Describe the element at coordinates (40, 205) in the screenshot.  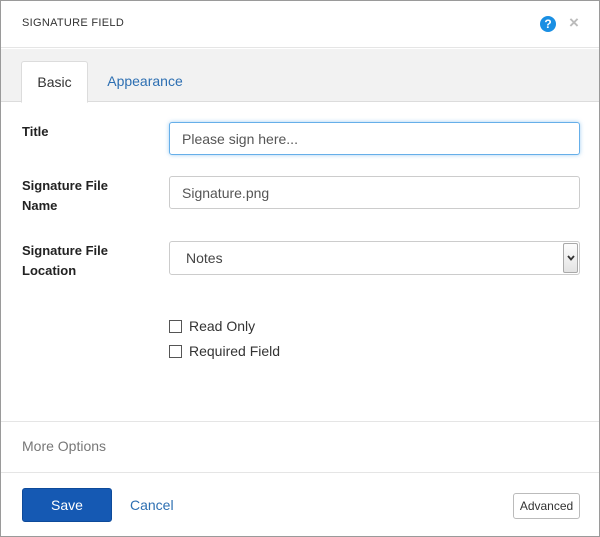
I see `file-name-label-line2: Name` at that location.